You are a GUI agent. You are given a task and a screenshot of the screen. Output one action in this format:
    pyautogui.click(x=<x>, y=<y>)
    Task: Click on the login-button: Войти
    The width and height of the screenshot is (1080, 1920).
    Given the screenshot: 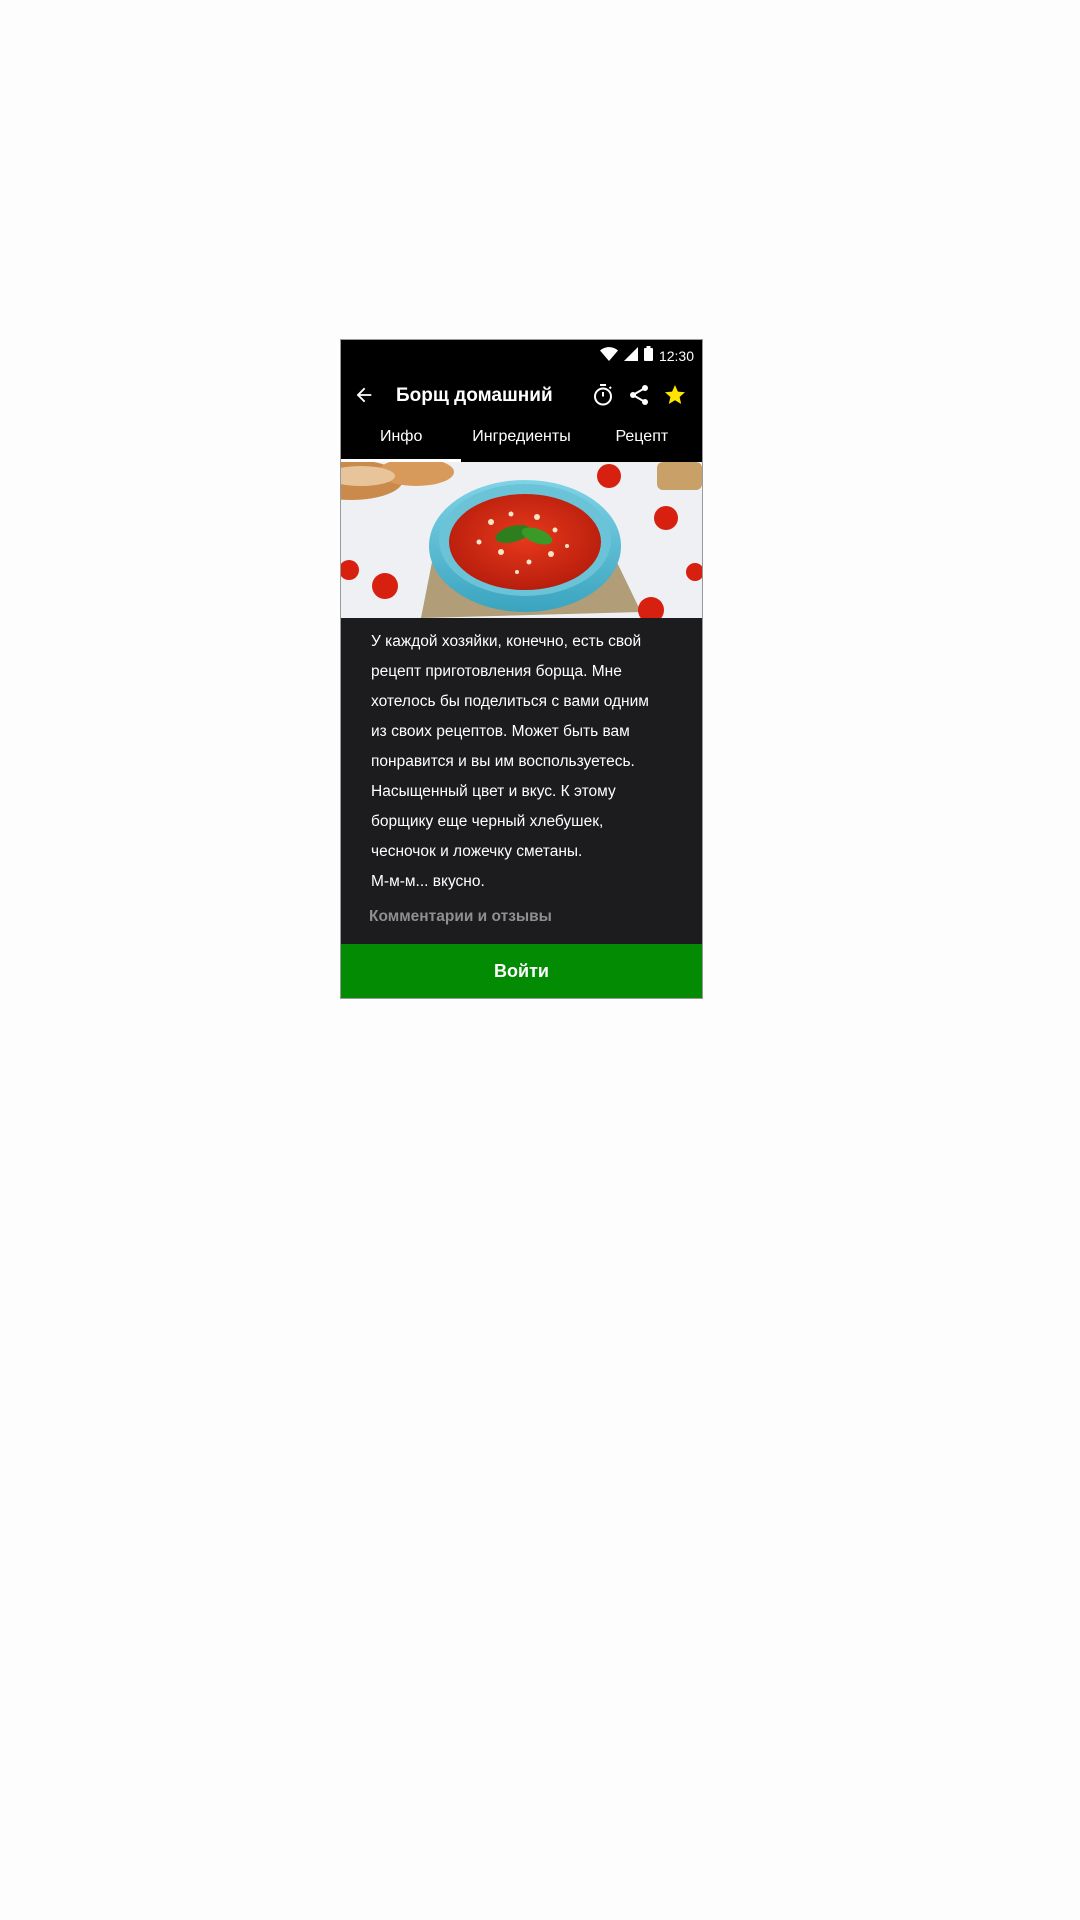 What is the action you would take?
    pyautogui.click(x=521, y=971)
    